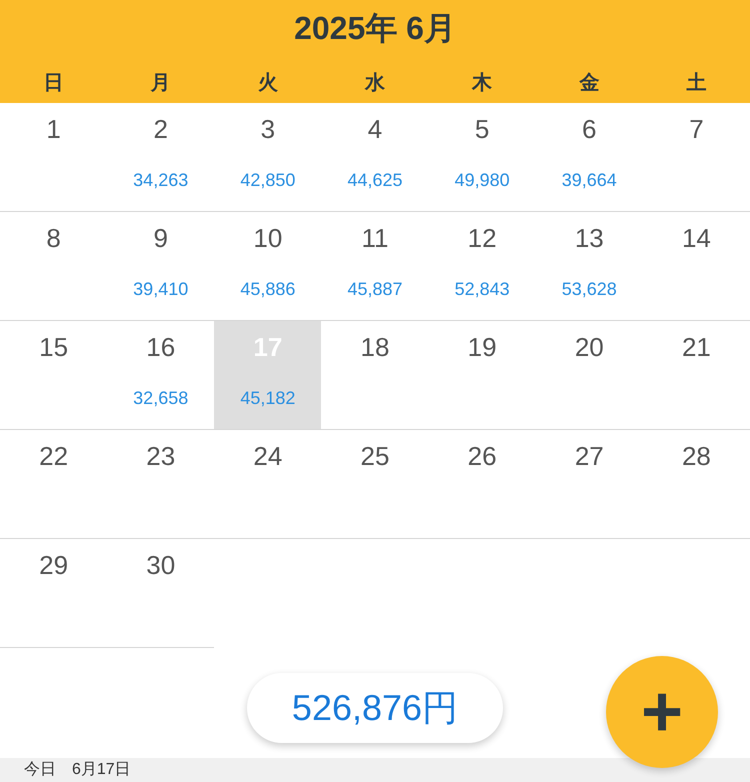 The height and width of the screenshot is (782, 750). Describe the element at coordinates (375, 289) in the screenshot. I see `day-amount: 45,887` at that location.